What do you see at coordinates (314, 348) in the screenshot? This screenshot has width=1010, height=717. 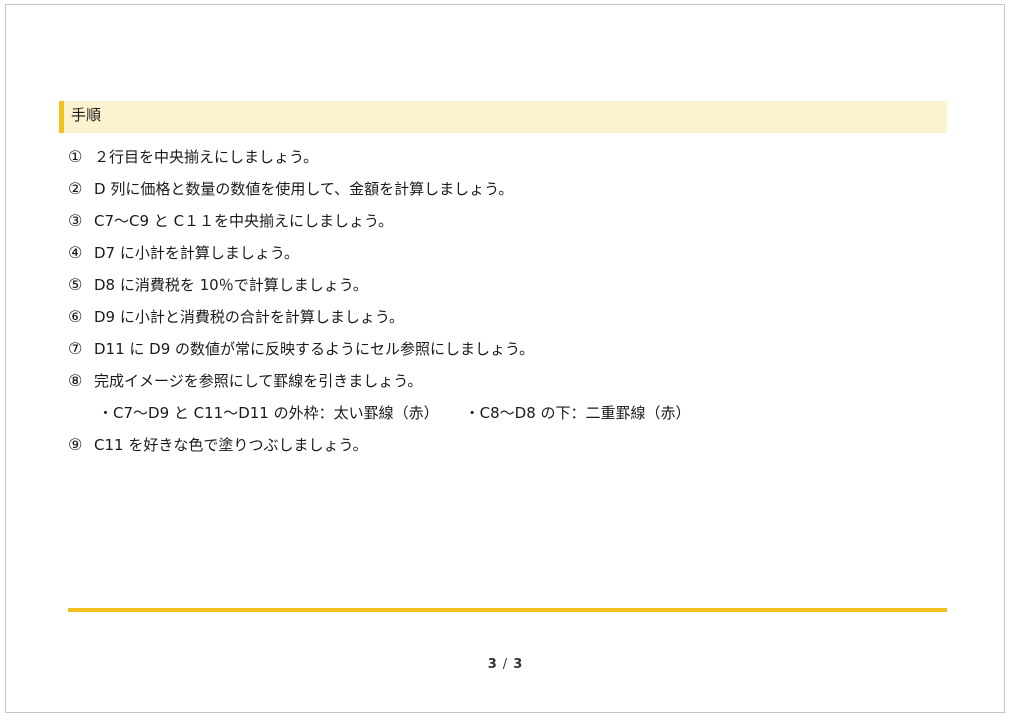 I see `step-text: D11 に D9 の数値が常に反映するようにセル参照にしましょう。` at bounding box center [314, 348].